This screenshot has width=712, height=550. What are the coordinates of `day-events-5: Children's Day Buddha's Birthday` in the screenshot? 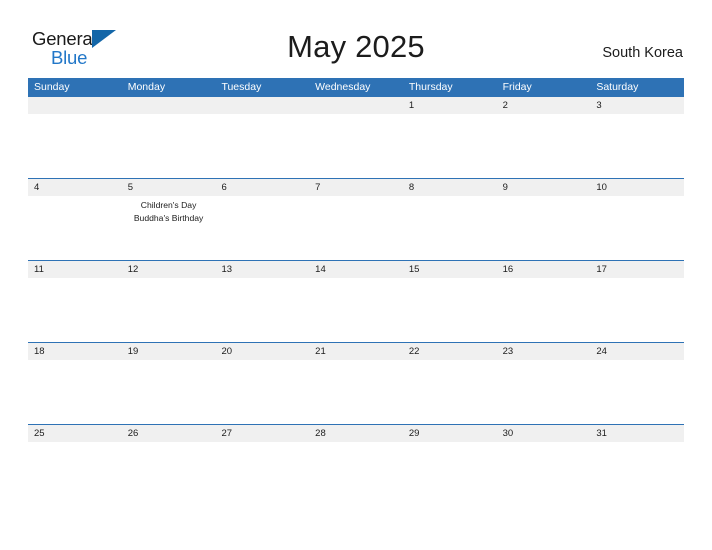 It's located at (169, 228).